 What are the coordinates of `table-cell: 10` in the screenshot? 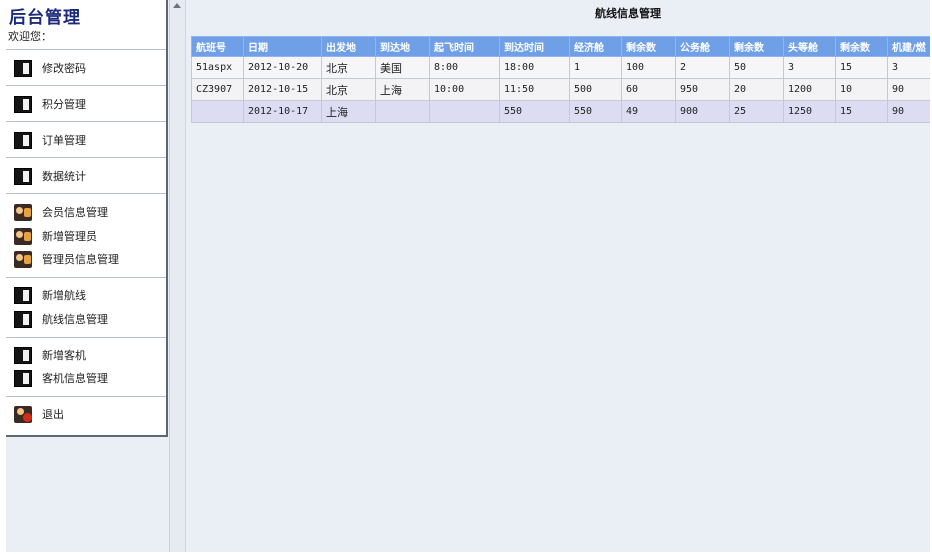 It's located at (861, 89).